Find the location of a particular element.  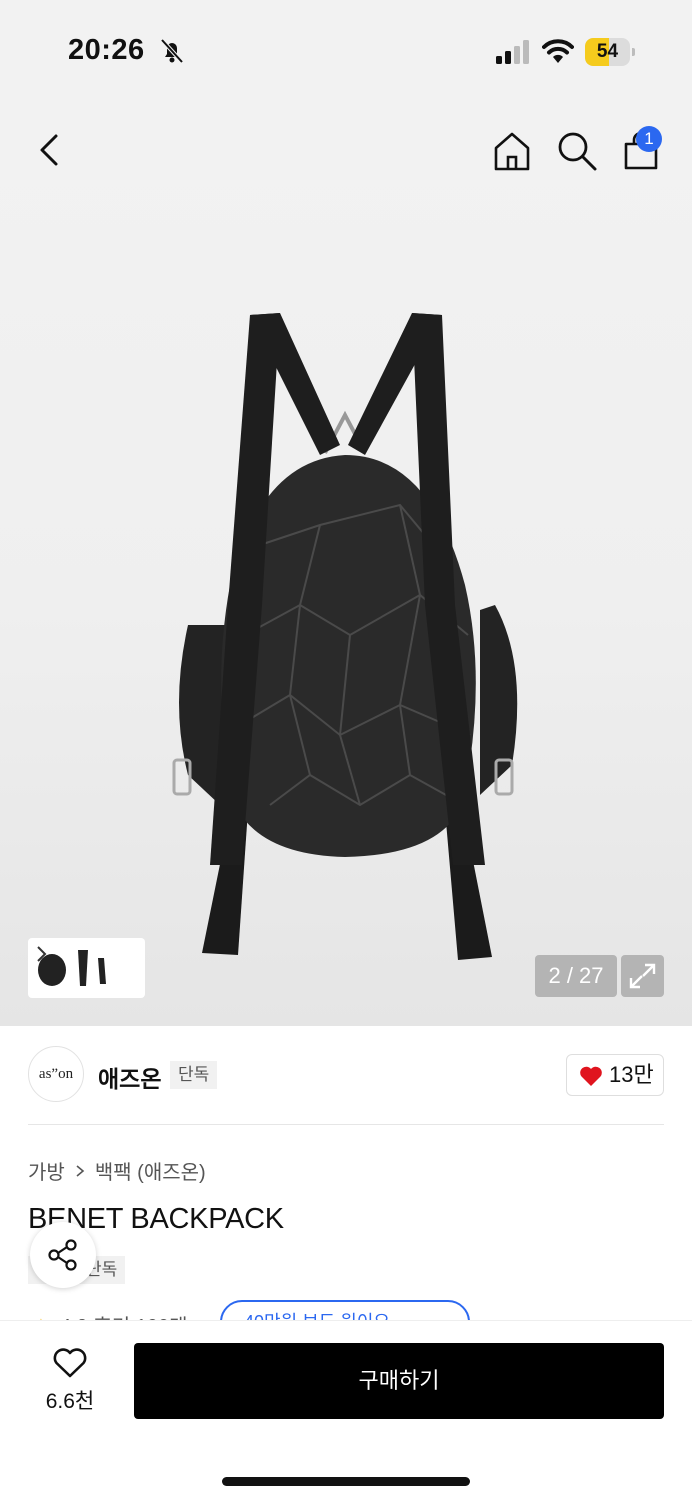

battery-level: 54 is located at coordinates (607, 51).